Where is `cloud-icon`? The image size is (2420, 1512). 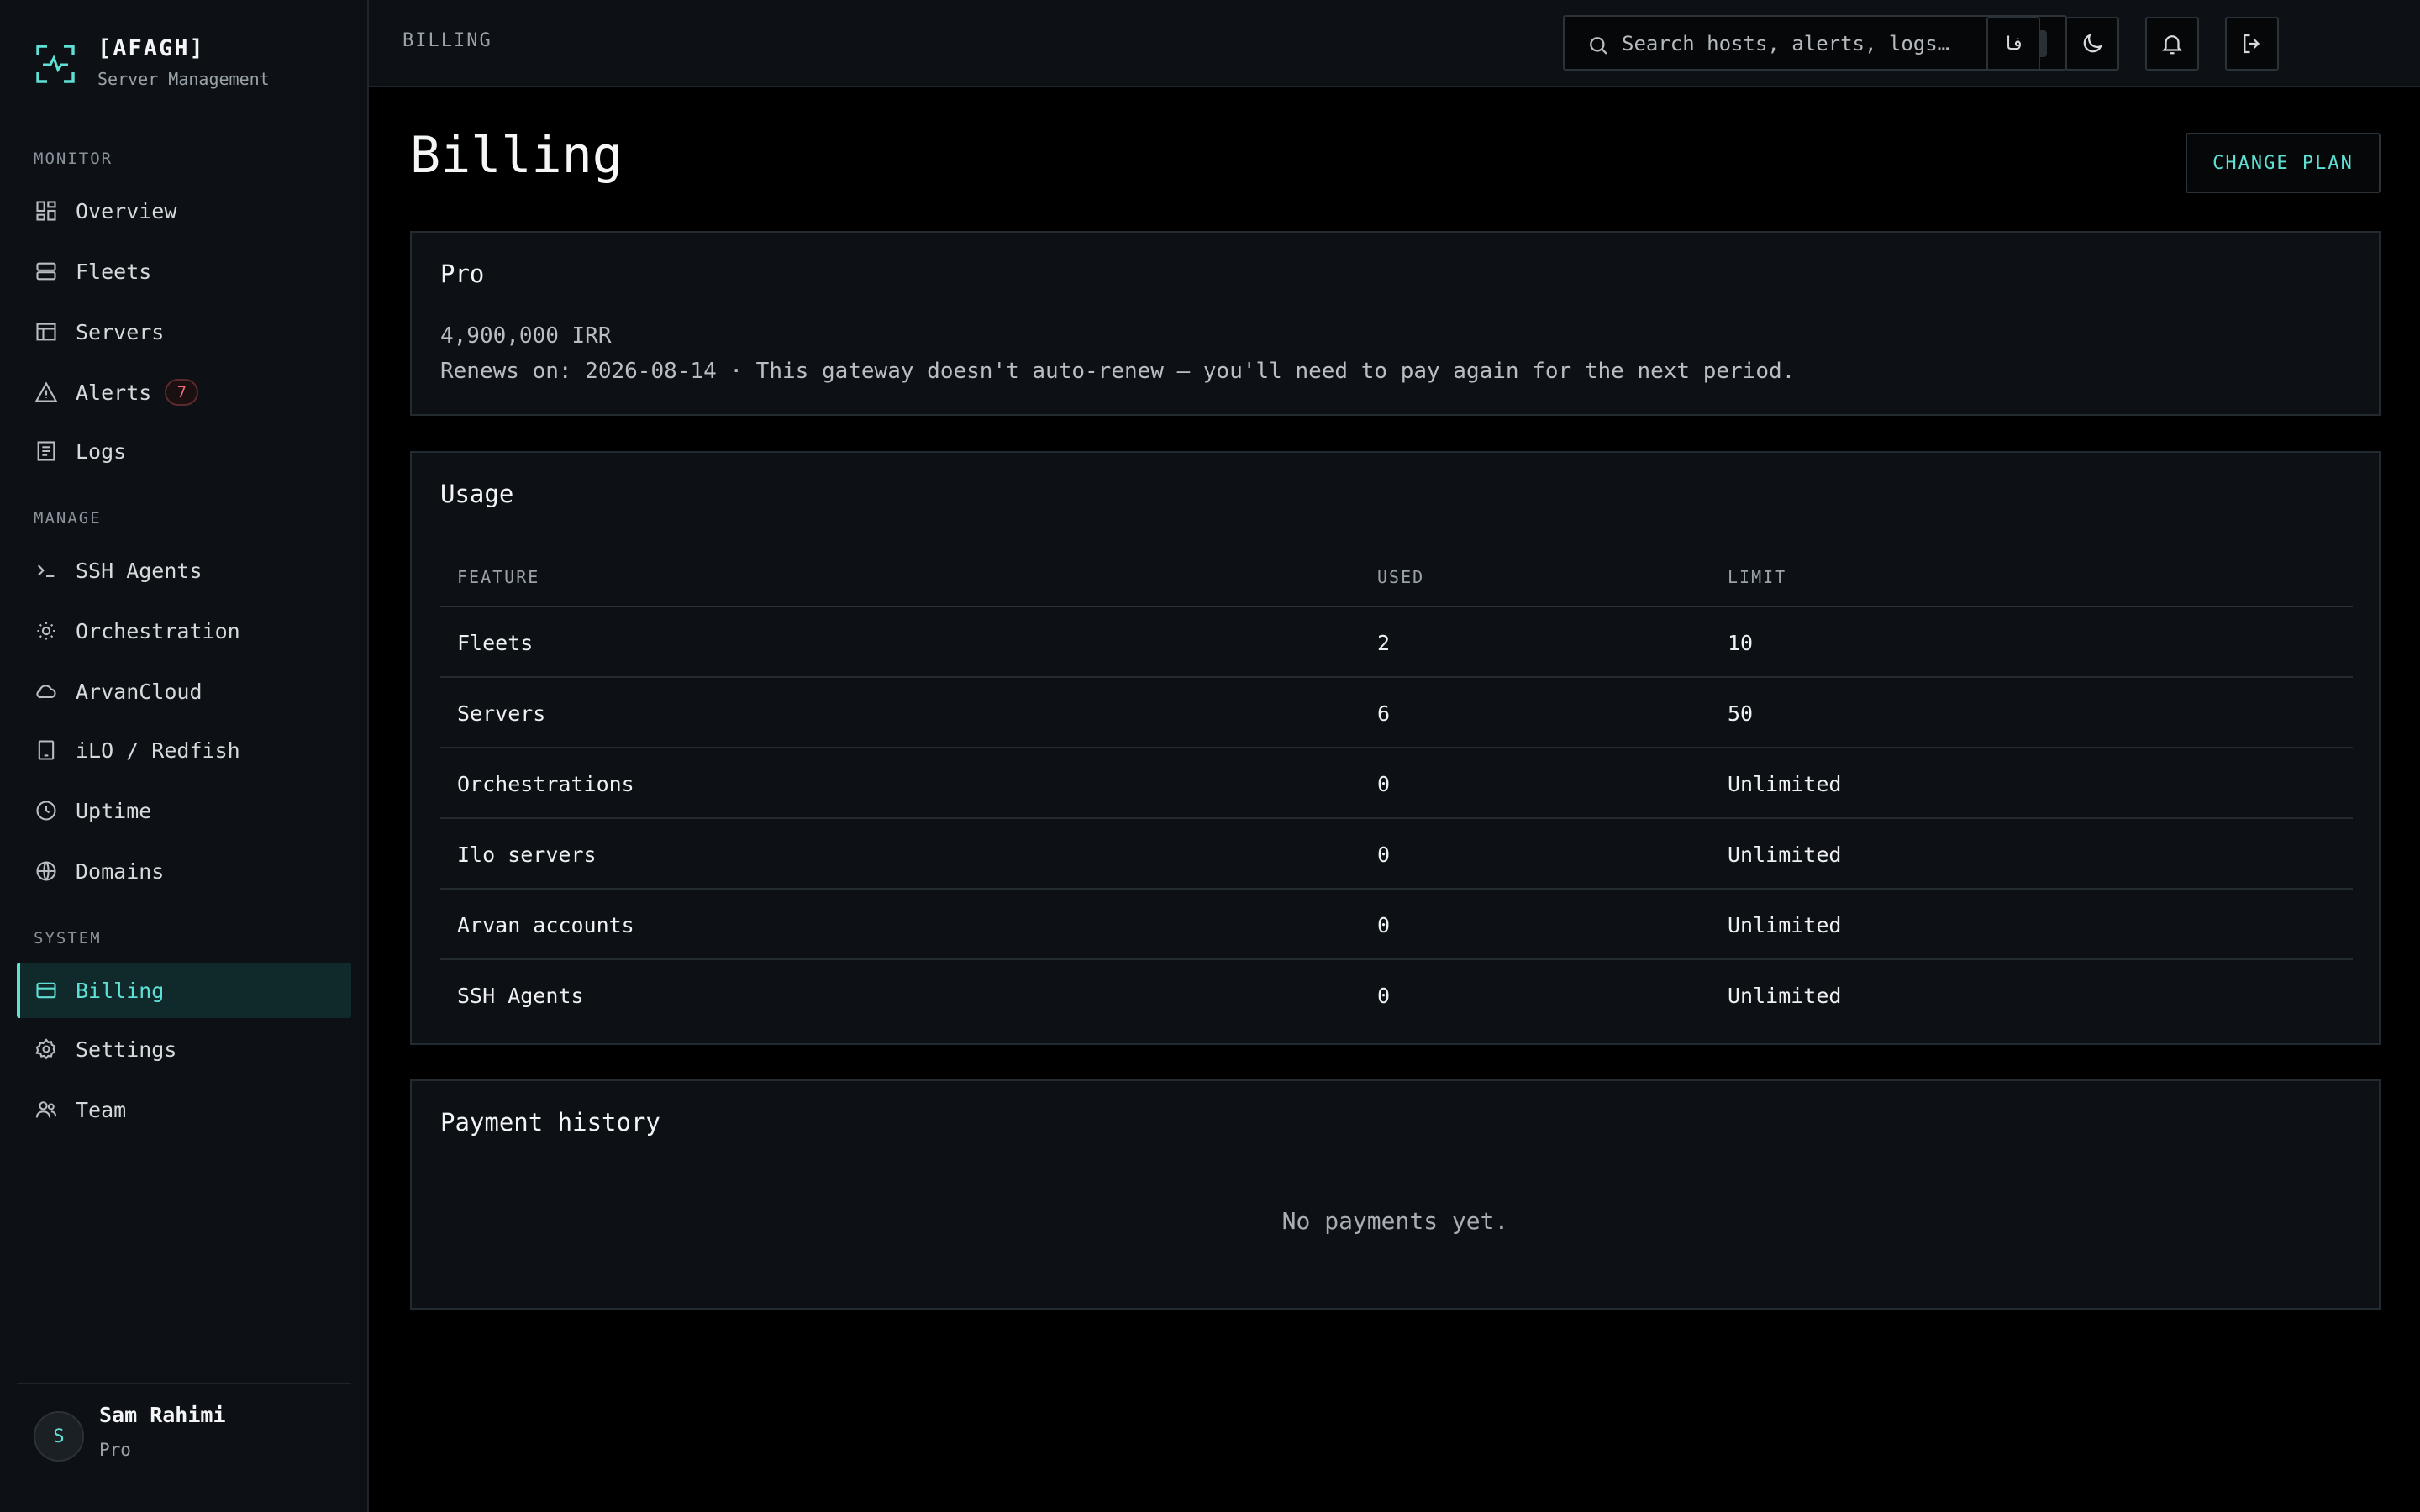 cloud-icon is located at coordinates (46, 691).